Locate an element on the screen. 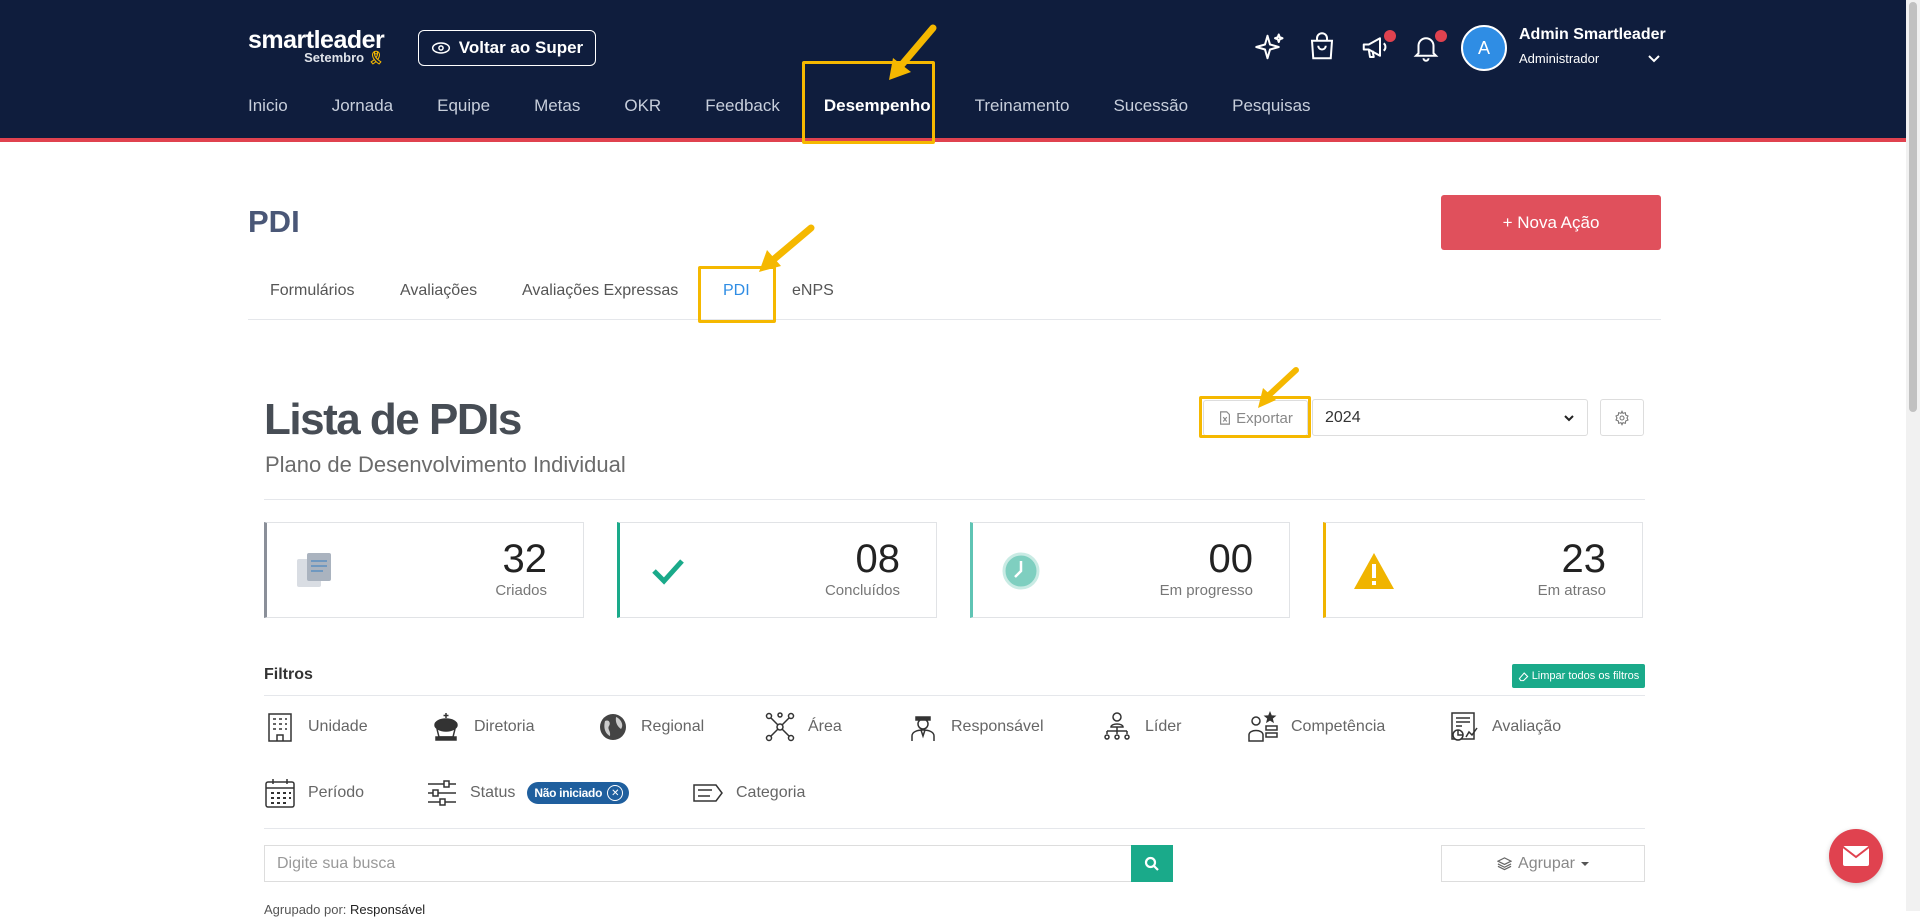 Image resolution: width=1920 pixels, height=917 pixels. eraser-icon is located at coordinates (1523, 676).